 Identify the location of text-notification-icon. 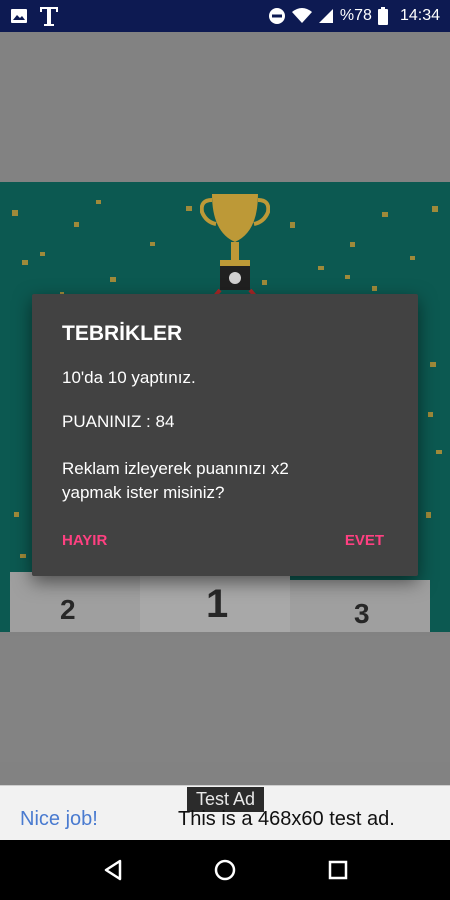
(49, 16).